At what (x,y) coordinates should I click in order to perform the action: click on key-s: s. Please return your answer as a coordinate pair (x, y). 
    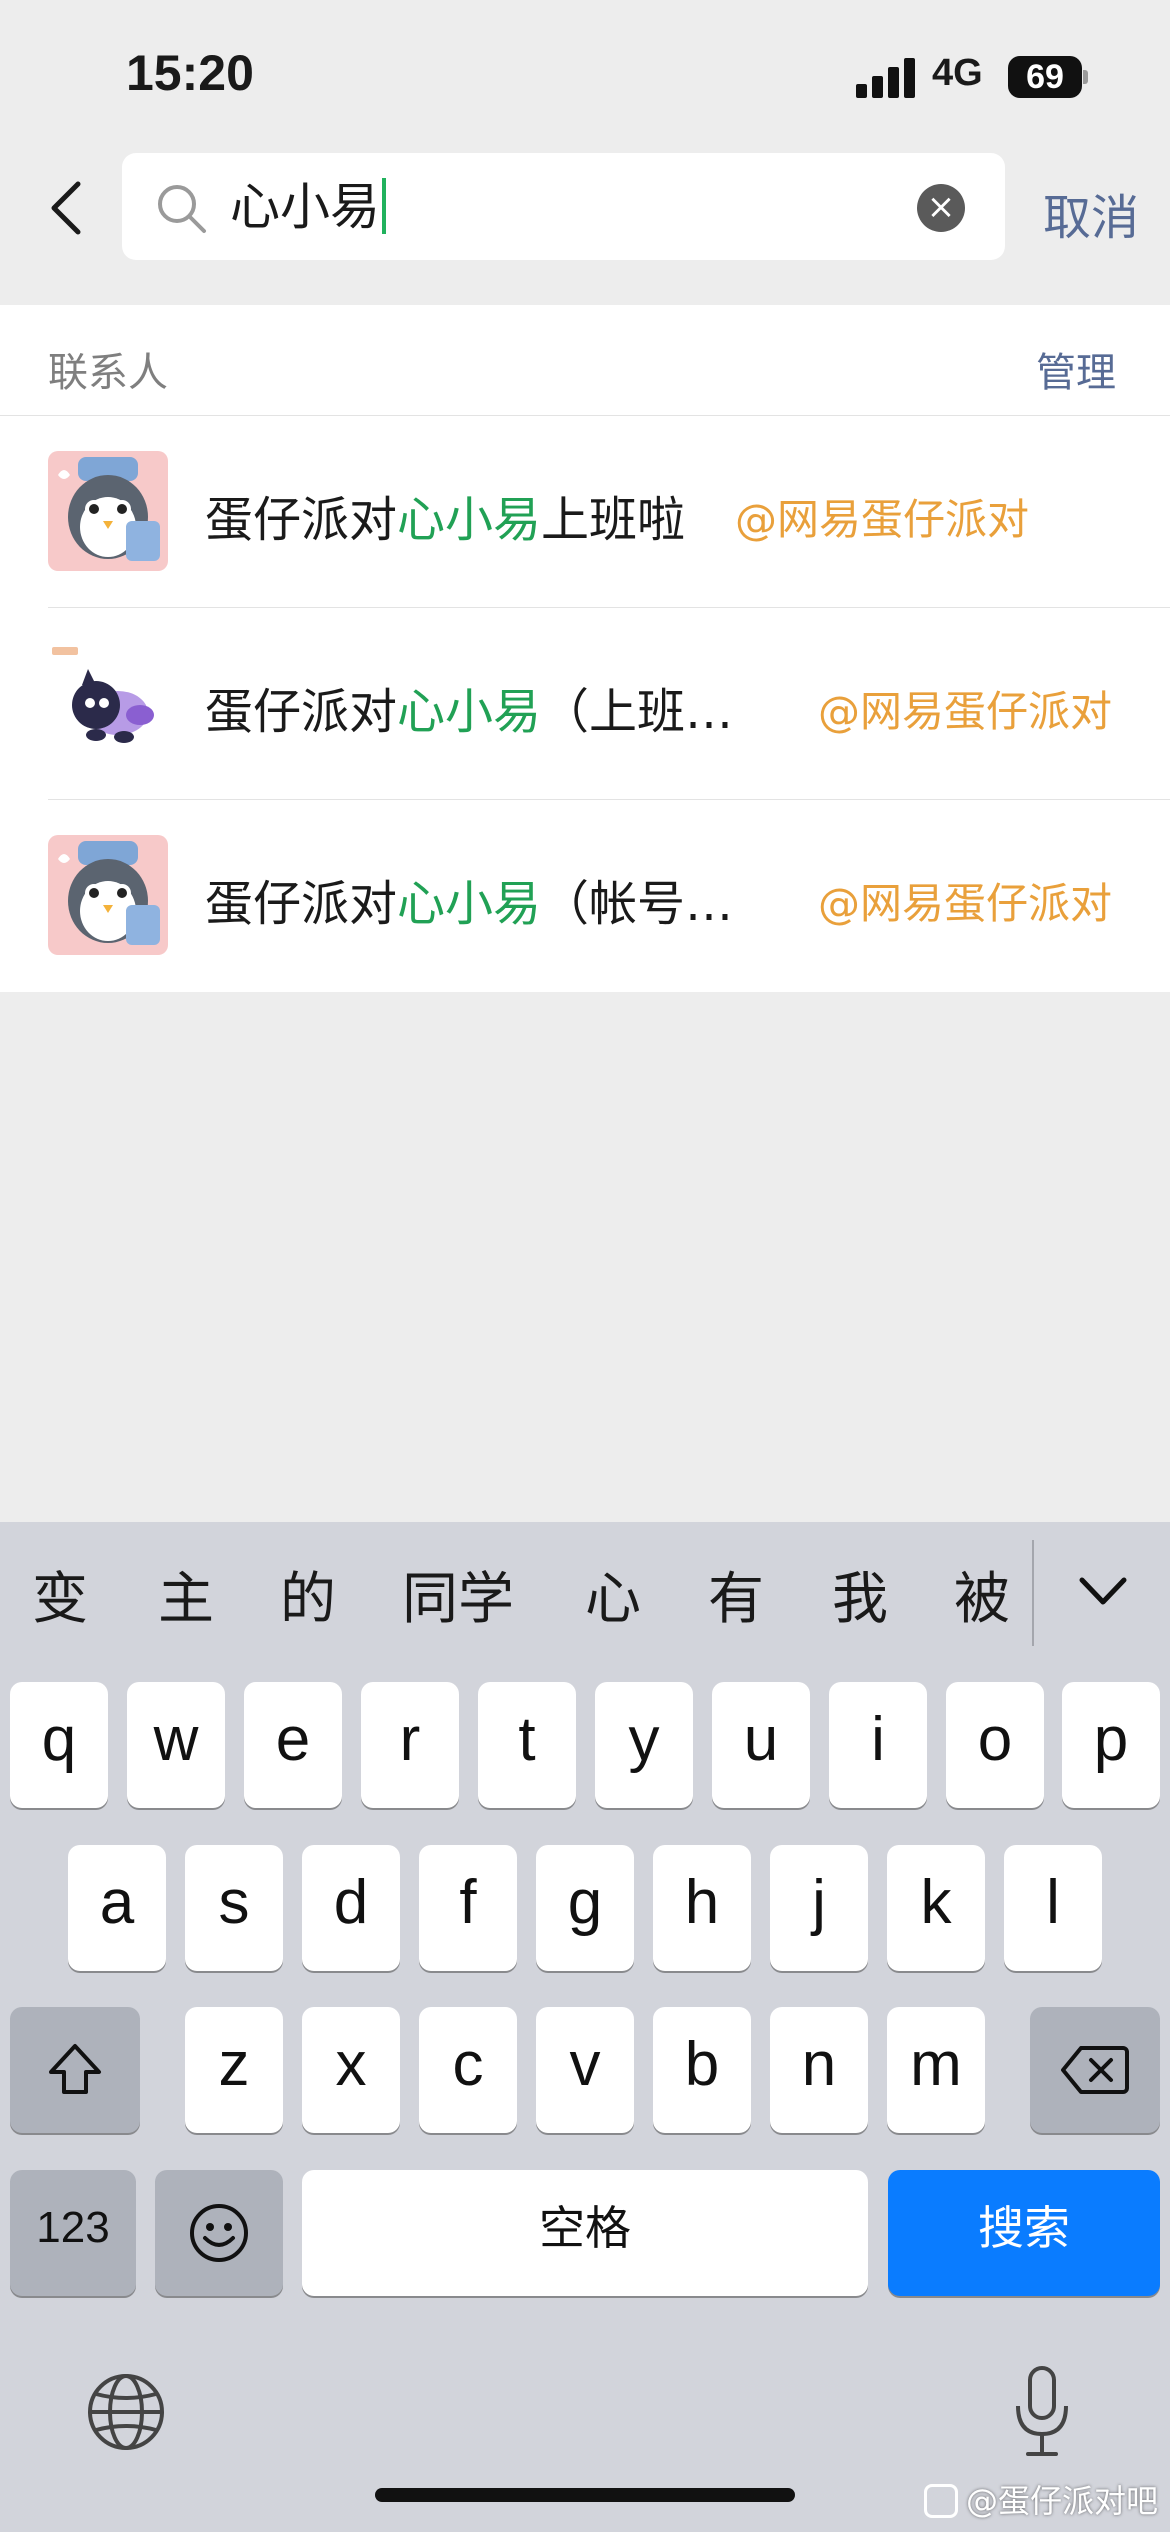
    Looking at the image, I should click on (234, 1908).